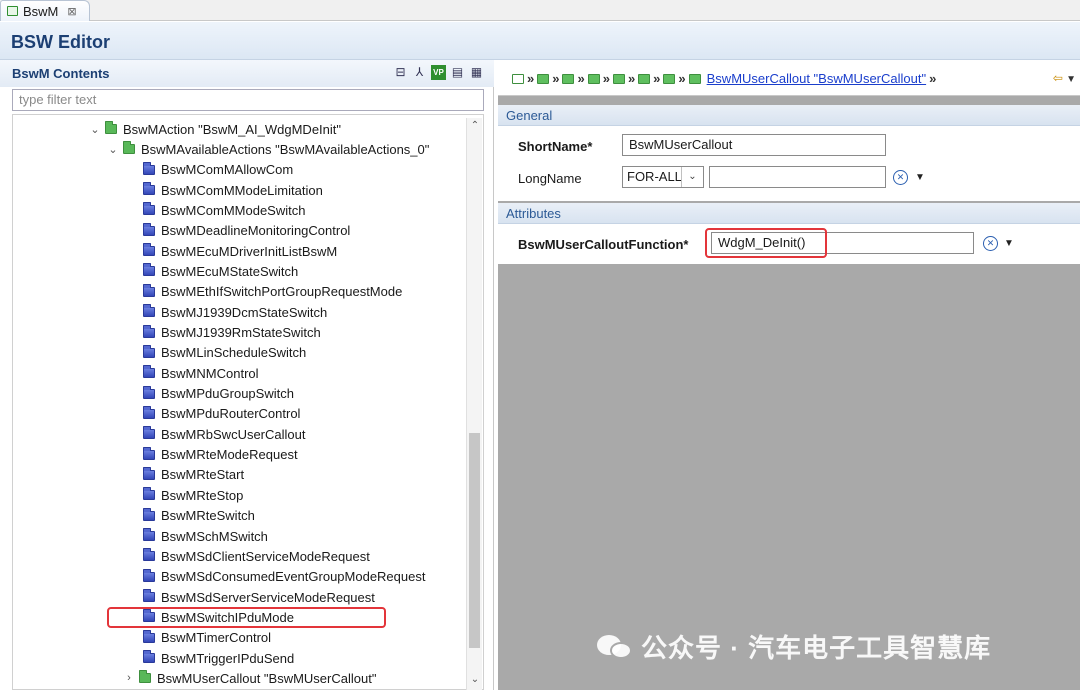  Describe the element at coordinates (419, 72) in the screenshot. I see `hierarchy-icon: ⅄` at that location.